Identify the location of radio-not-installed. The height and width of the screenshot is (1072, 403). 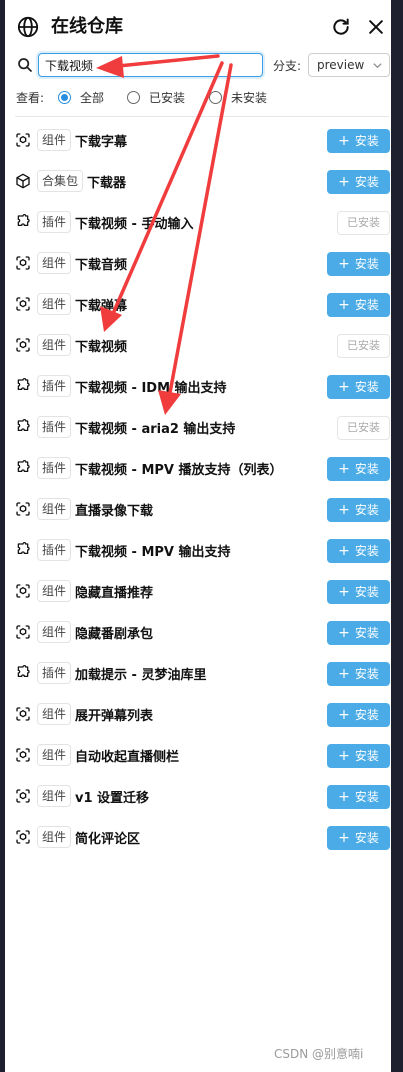
(215, 97).